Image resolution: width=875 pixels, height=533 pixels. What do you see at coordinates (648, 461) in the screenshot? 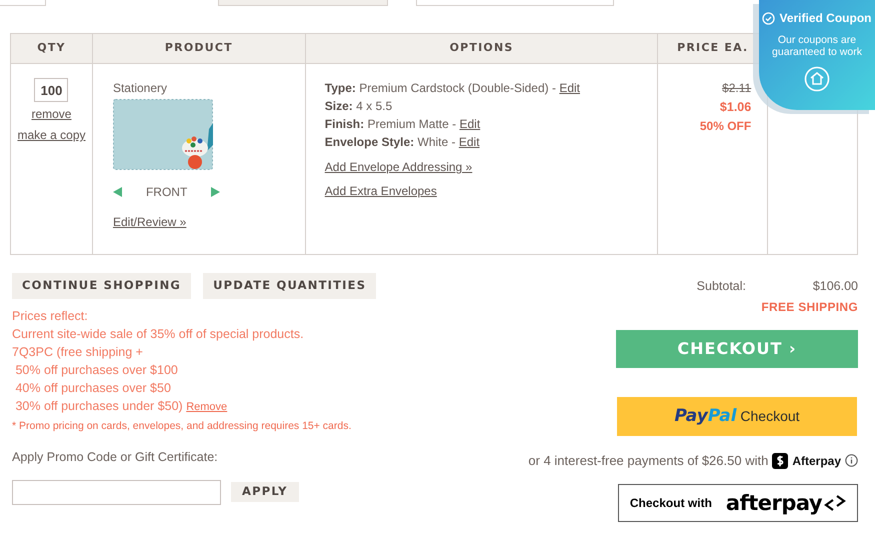
I see `installments-note: or 4 interest-free payments of $26.50 with` at bounding box center [648, 461].